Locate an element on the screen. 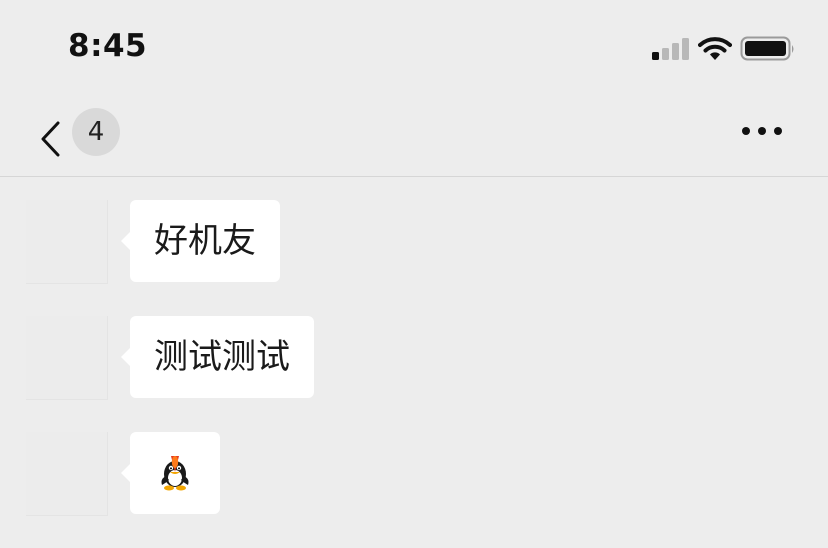  unread-count-badge: 4 is located at coordinates (96, 132).